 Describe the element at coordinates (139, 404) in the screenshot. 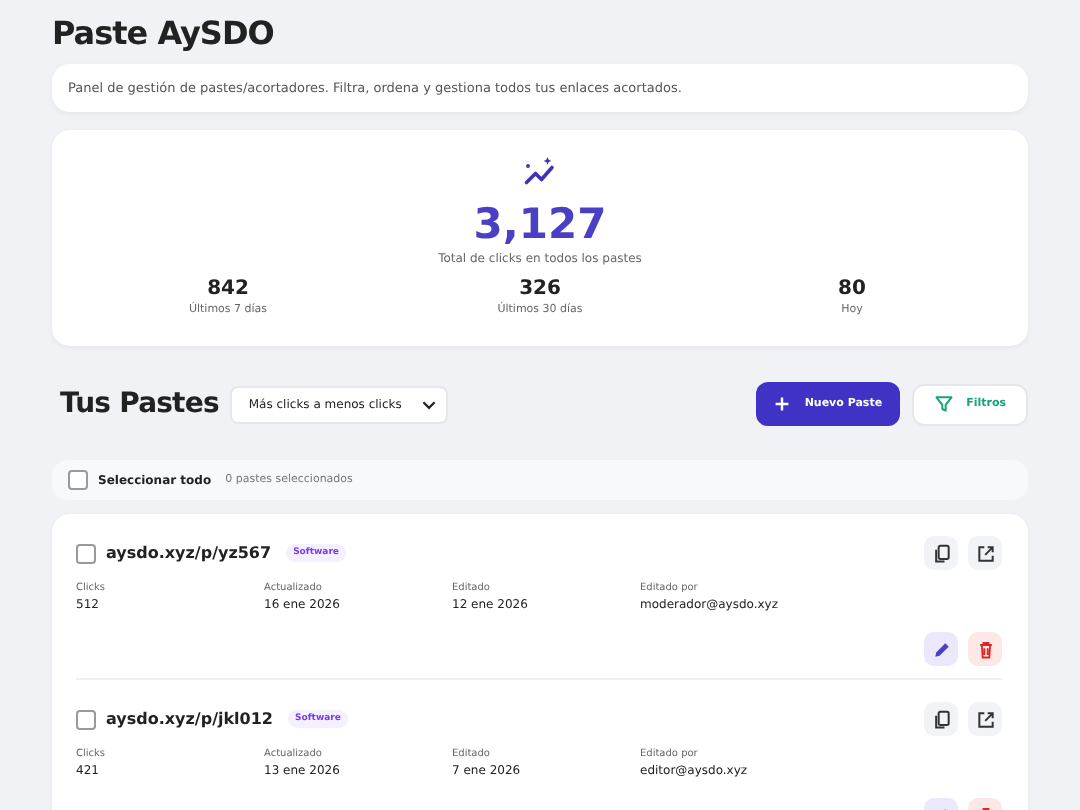

I see `section-heading: Tus Pastes` at that location.